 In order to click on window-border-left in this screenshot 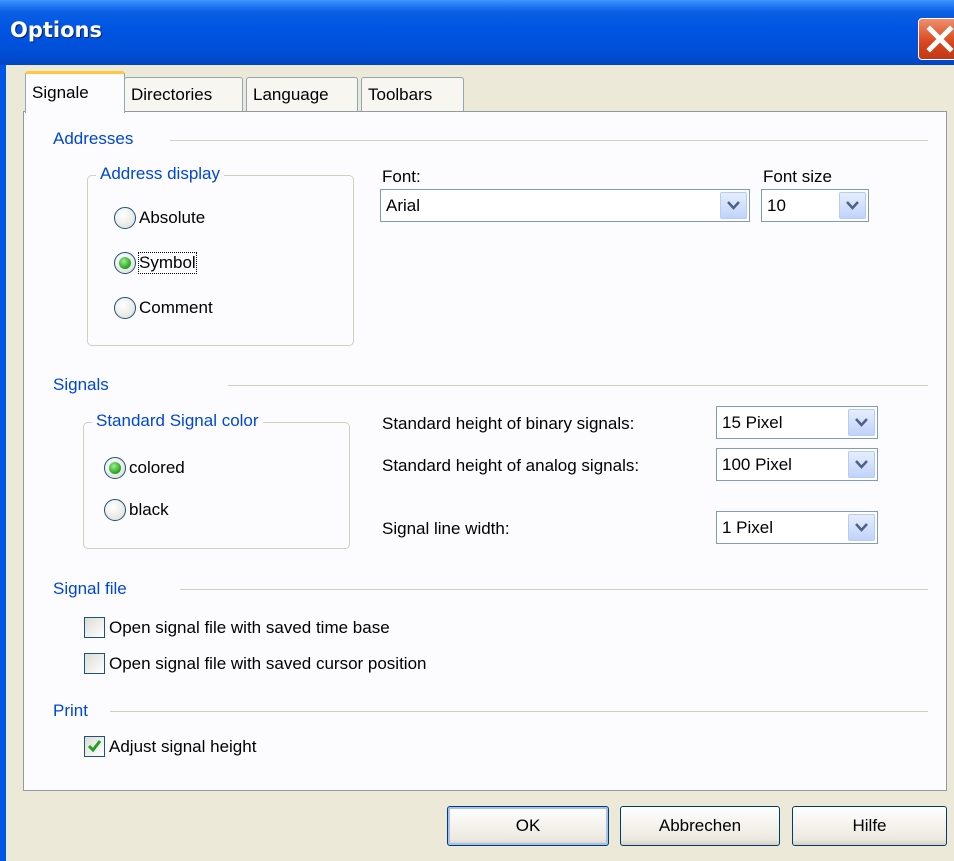, I will do `click(3, 463)`.